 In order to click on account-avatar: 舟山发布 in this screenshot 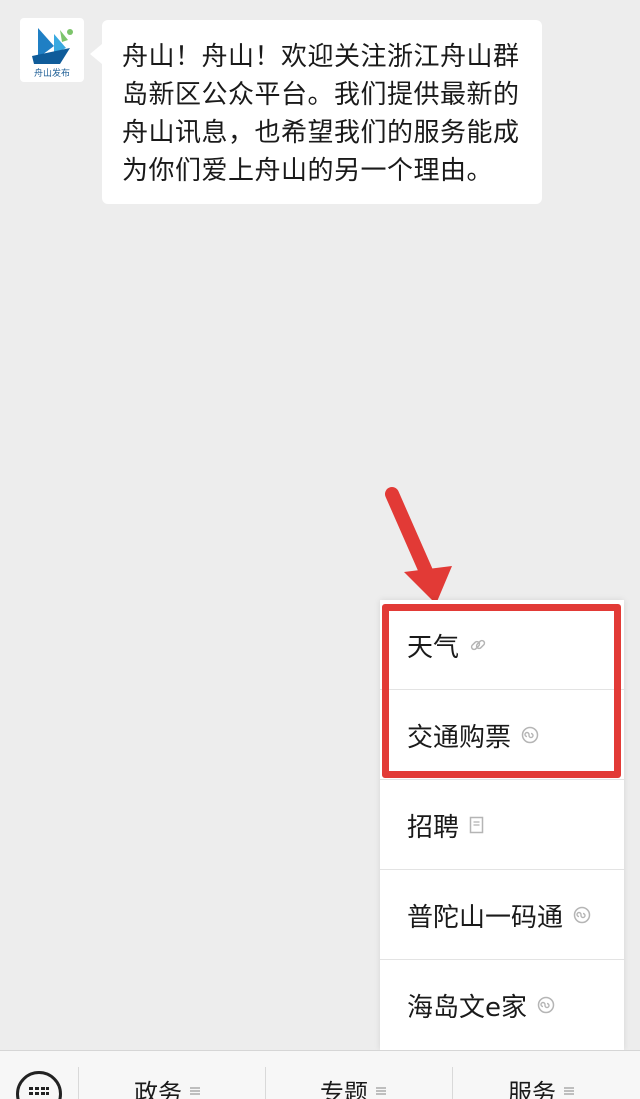, I will do `click(52, 50)`.